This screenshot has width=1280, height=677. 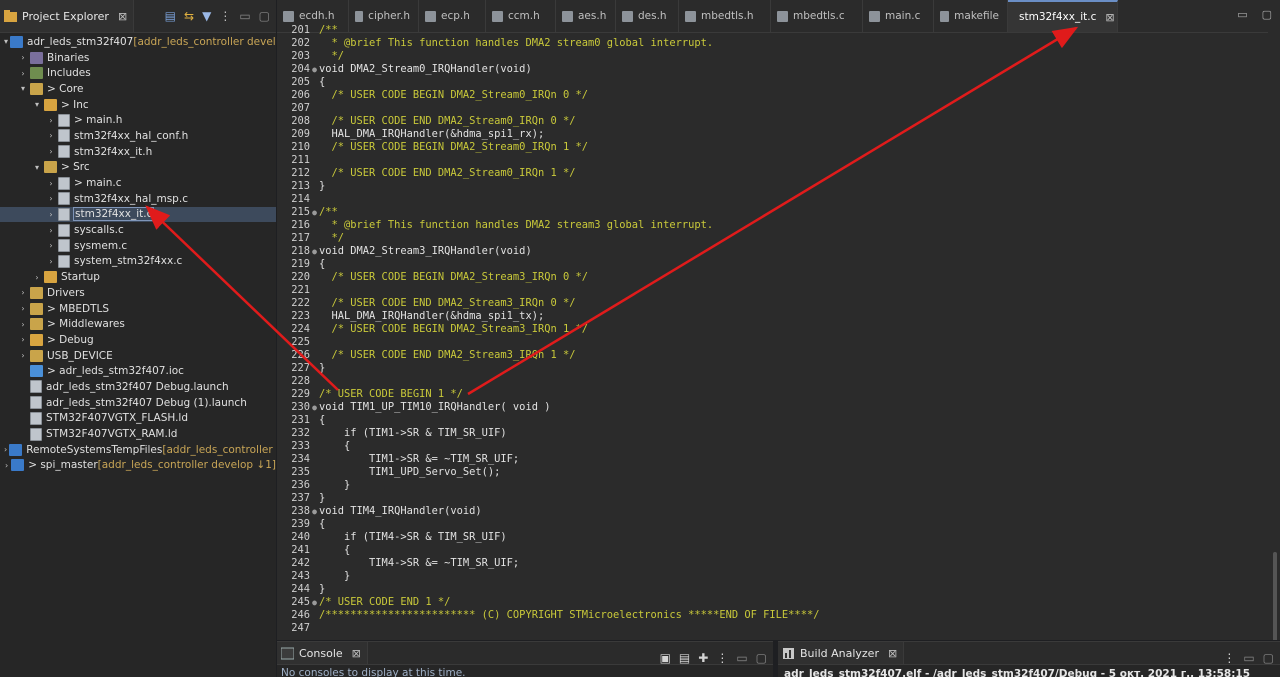 I want to click on tab-console: Console ⊠, so click(x=322, y=653).